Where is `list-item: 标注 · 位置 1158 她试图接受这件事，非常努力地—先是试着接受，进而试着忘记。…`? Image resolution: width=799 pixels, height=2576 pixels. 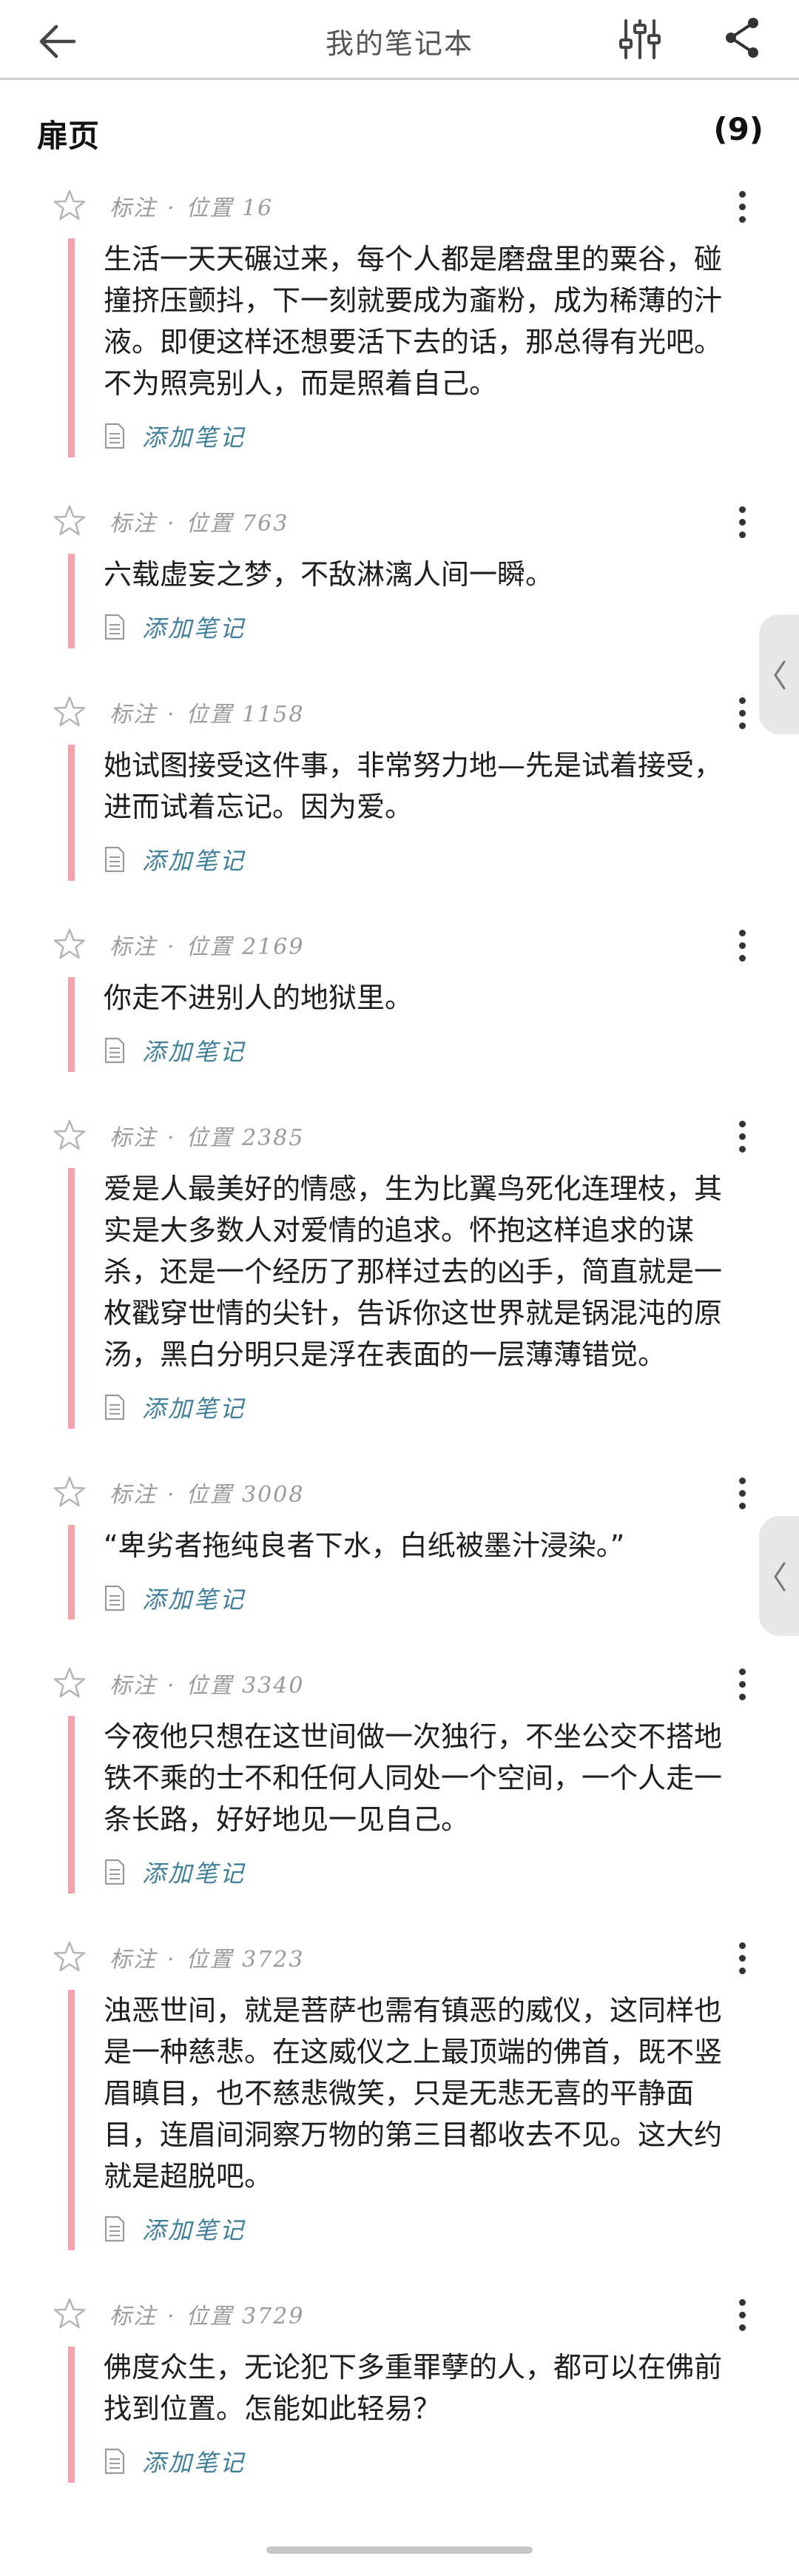
list-item: 标注 · 位置 1158 她试图接受这件事，非常努力地—先是试着接受，进而试着忘记。… is located at coordinates (399, 800).